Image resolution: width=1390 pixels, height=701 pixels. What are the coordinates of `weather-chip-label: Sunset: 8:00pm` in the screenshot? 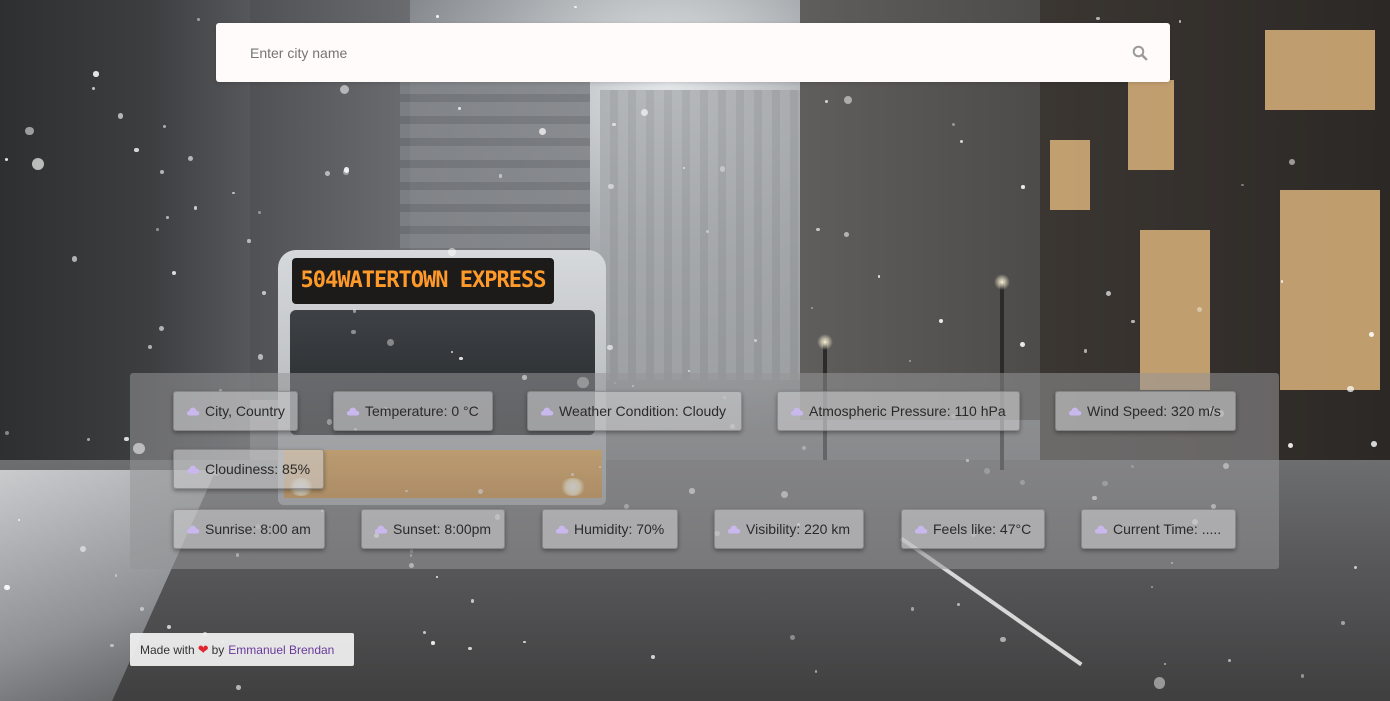 It's located at (442, 529).